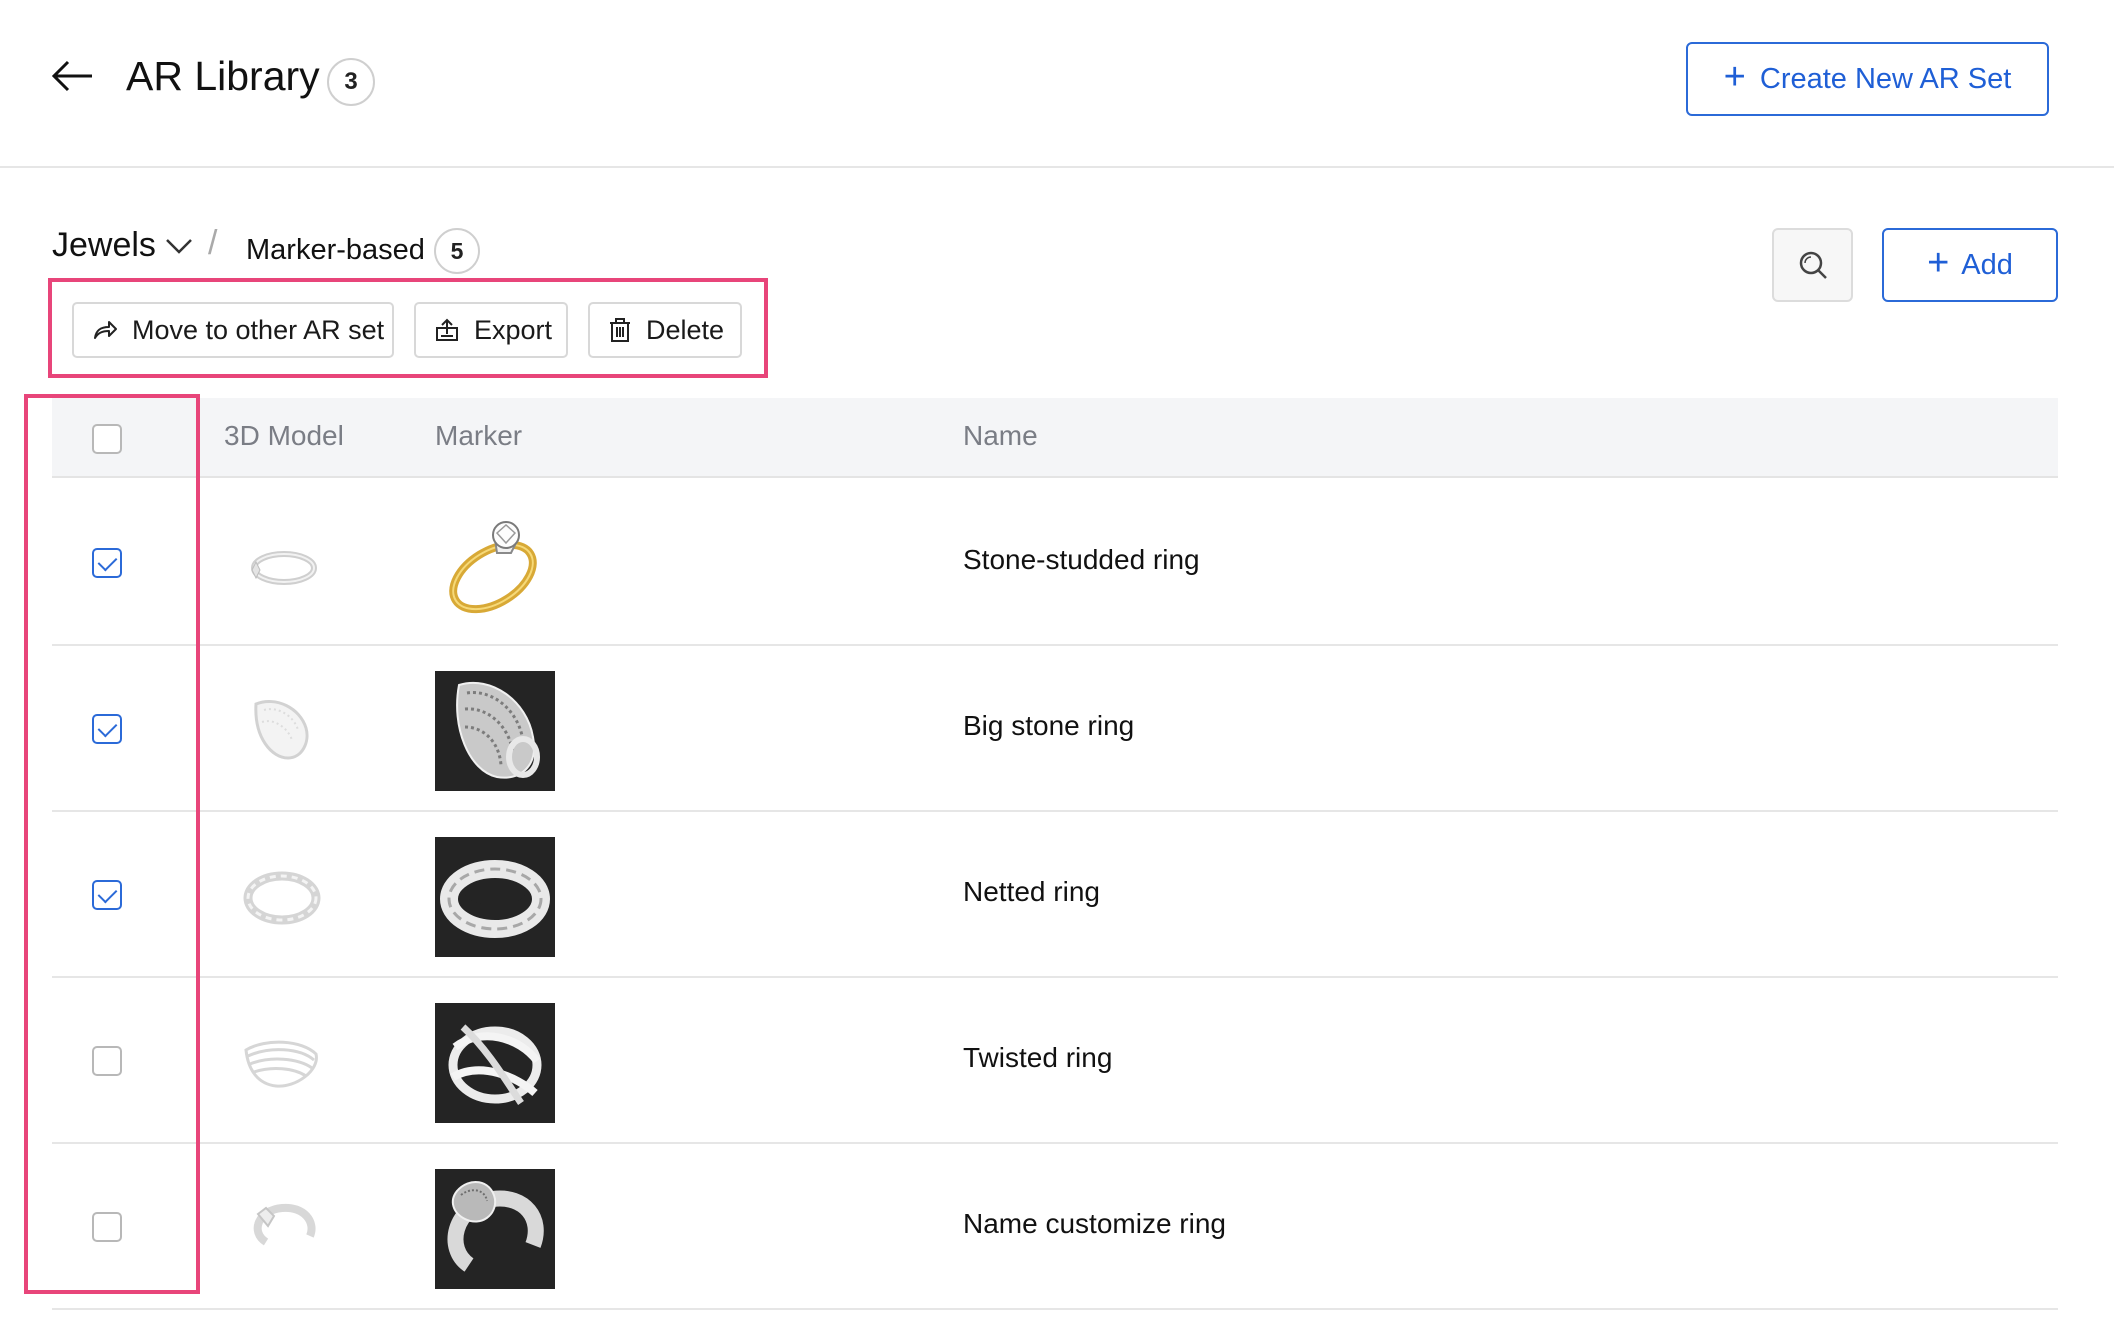  Describe the element at coordinates (1885, 78) in the screenshot. I see `create-new-ar-set-label: Create New AR Set` at that location.